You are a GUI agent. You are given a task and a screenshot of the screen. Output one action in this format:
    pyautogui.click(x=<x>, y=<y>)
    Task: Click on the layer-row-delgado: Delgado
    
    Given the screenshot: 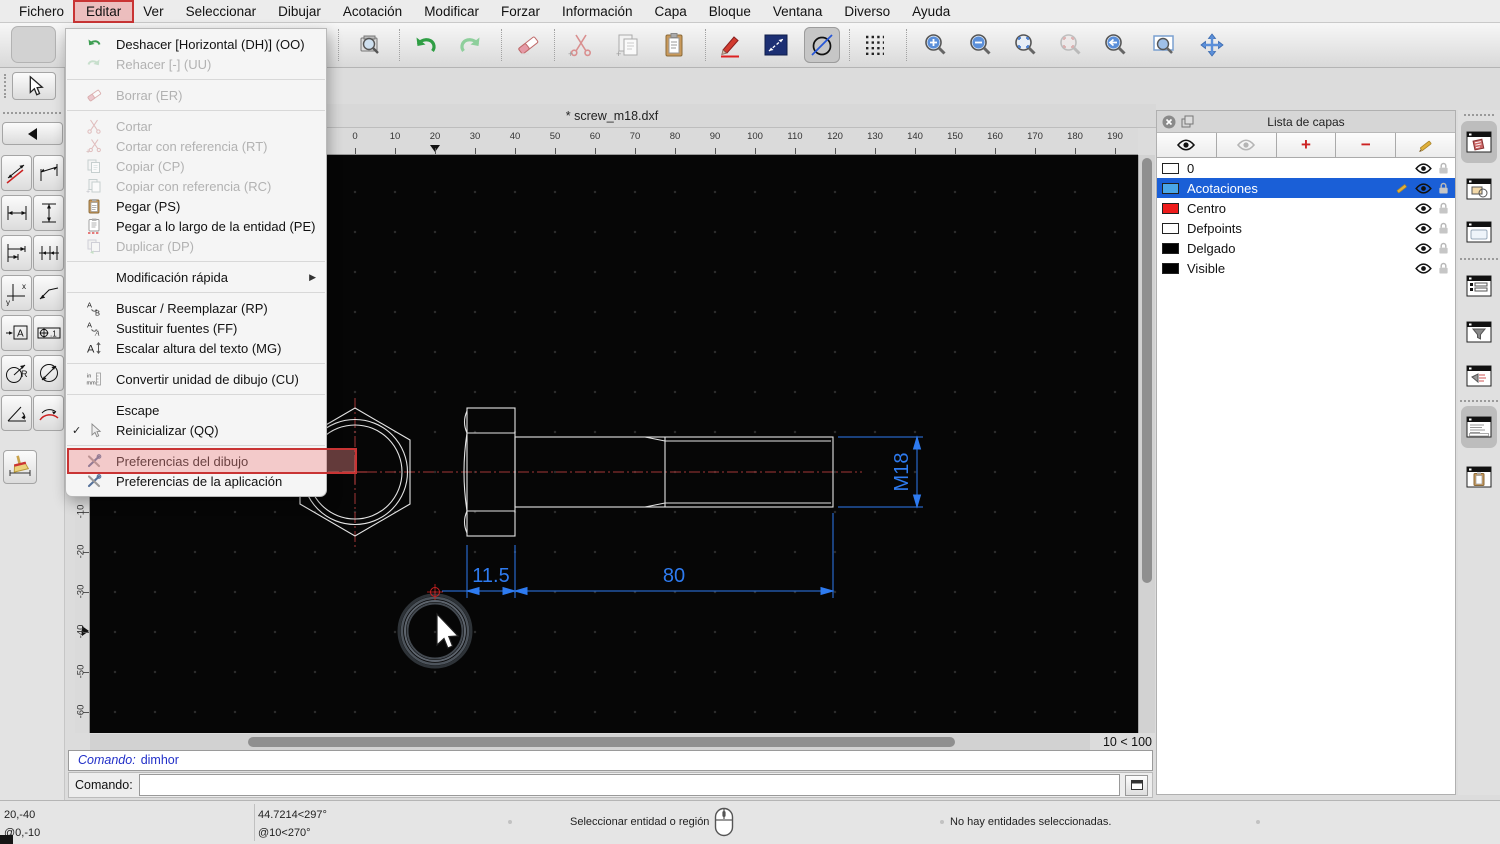 What is the action you would take?
    pyautogui.click(x=1306, y=248)
    